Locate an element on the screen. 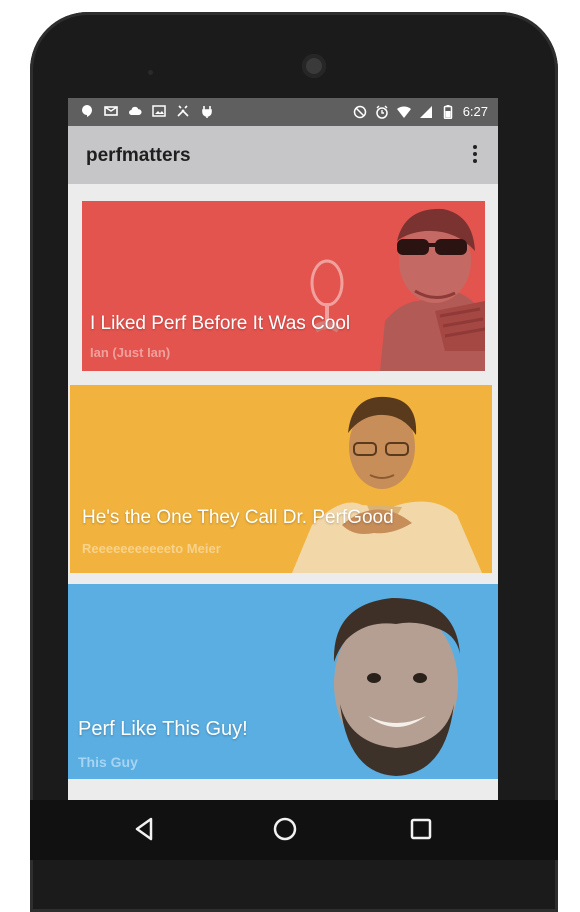  back-icon is located at coordinates (145, 829).